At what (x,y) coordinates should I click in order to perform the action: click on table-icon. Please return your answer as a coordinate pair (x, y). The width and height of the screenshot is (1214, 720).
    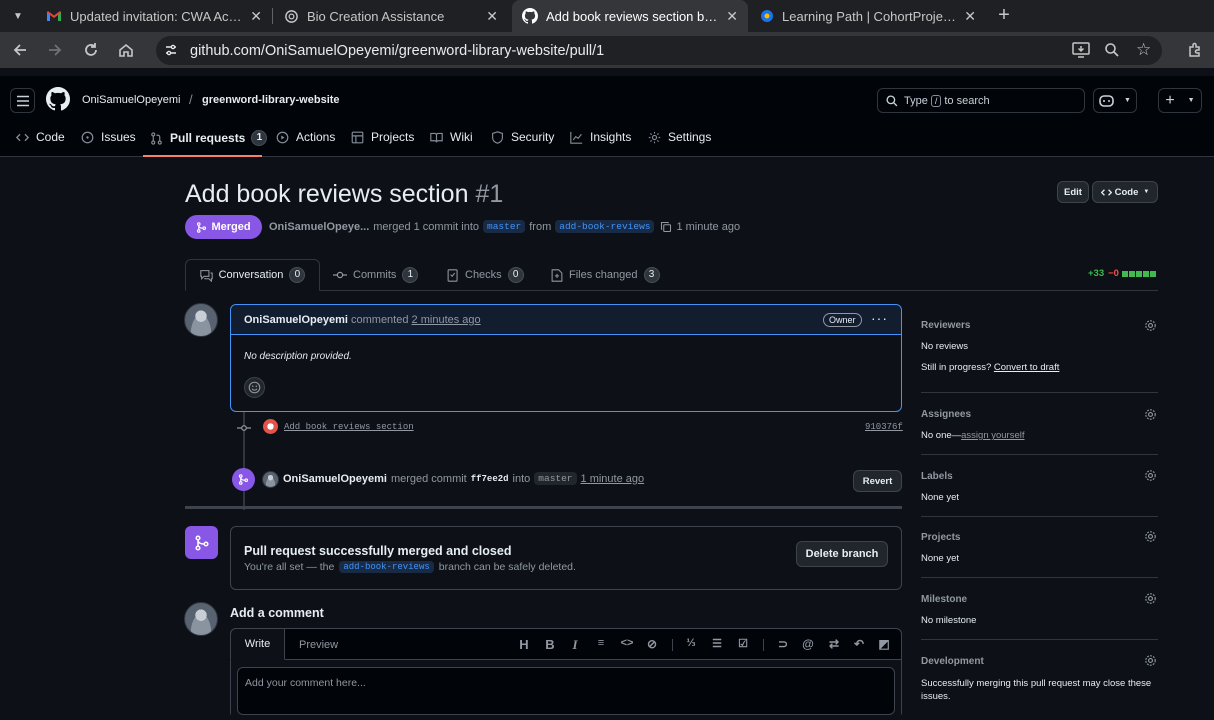
    Looking at the image, I should click on (361, 137).